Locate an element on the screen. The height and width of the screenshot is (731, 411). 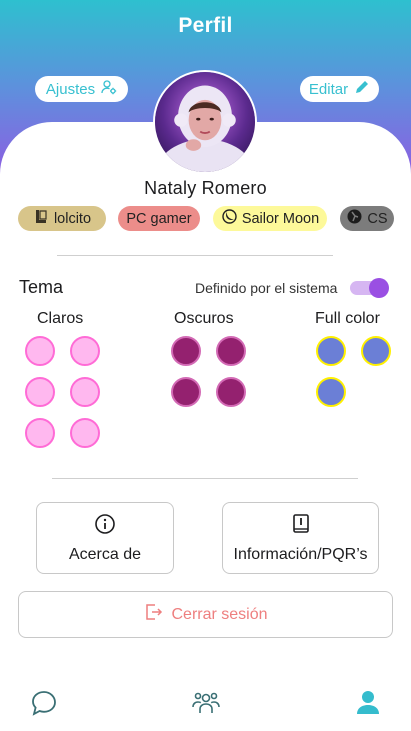
profile-icon is located at coordinates (368, 703).